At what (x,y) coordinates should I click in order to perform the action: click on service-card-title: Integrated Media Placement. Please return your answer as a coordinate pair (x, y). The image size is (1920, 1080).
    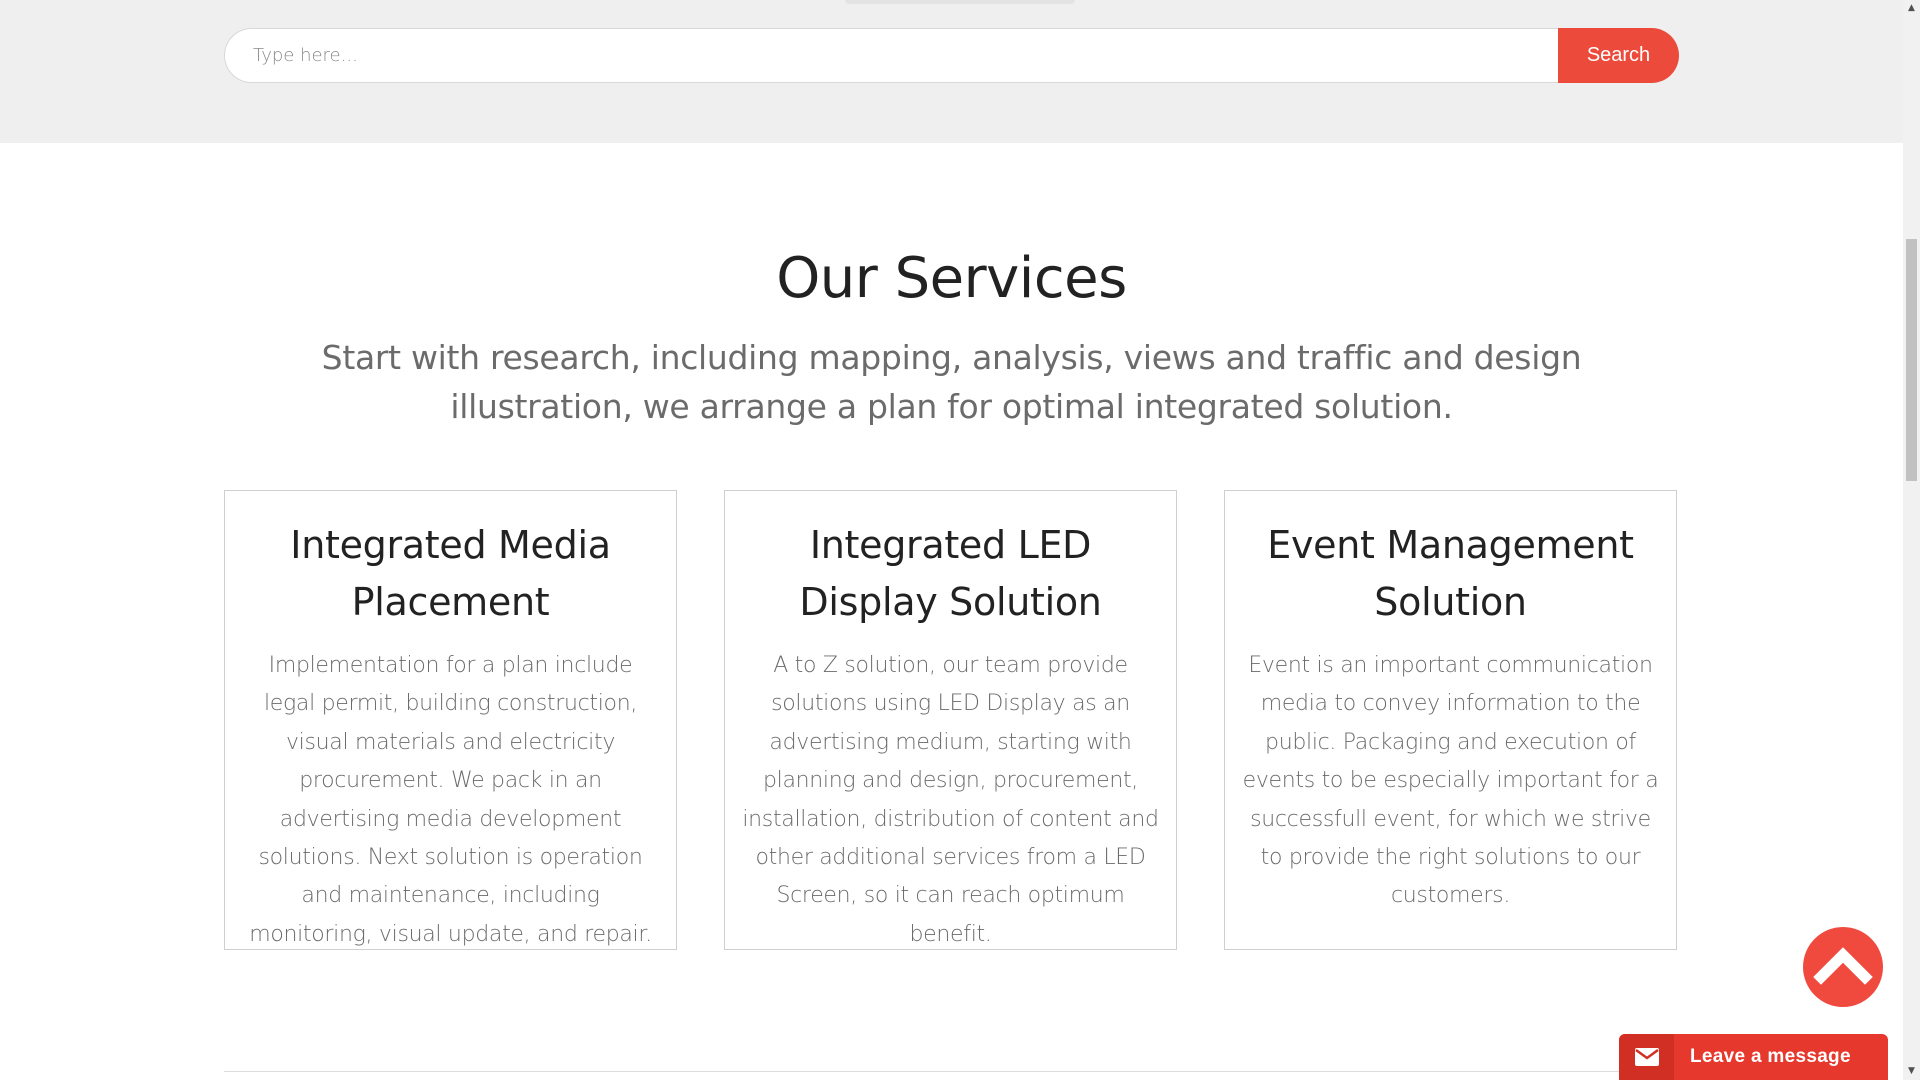
    Looking at the image, I should click on (450, 573).